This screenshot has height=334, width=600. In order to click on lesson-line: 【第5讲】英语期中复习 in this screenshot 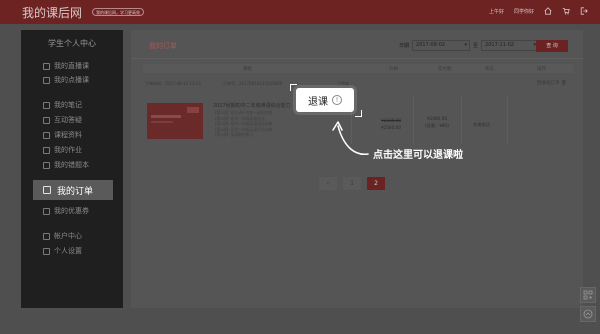, I will do `click(233, 134)`.